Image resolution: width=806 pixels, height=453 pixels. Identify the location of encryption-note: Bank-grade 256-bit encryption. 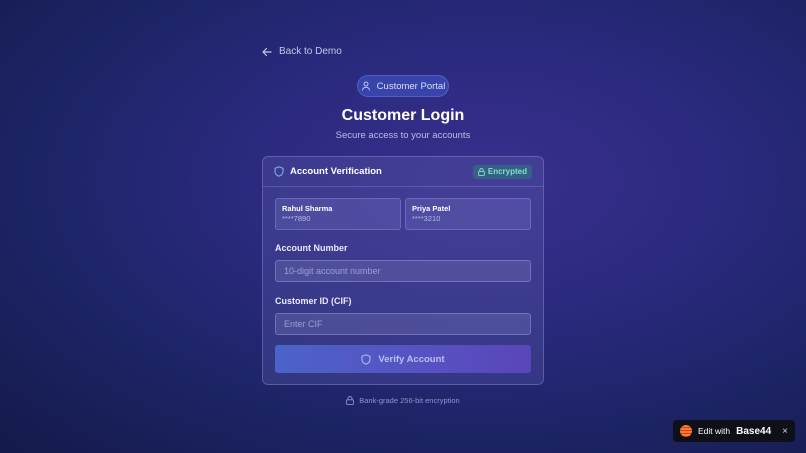
(403, 400).